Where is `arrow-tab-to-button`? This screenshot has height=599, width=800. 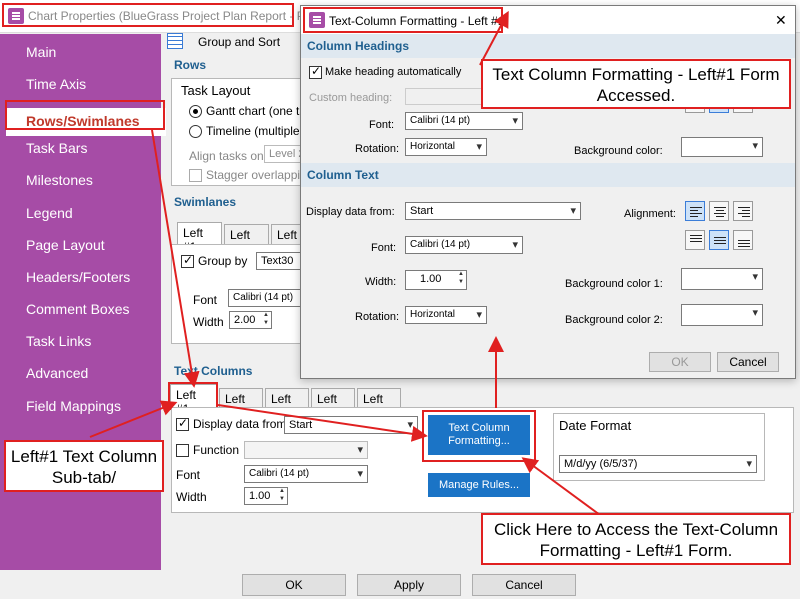
arrow-tab-to-button is located at coordinates (322, 423).